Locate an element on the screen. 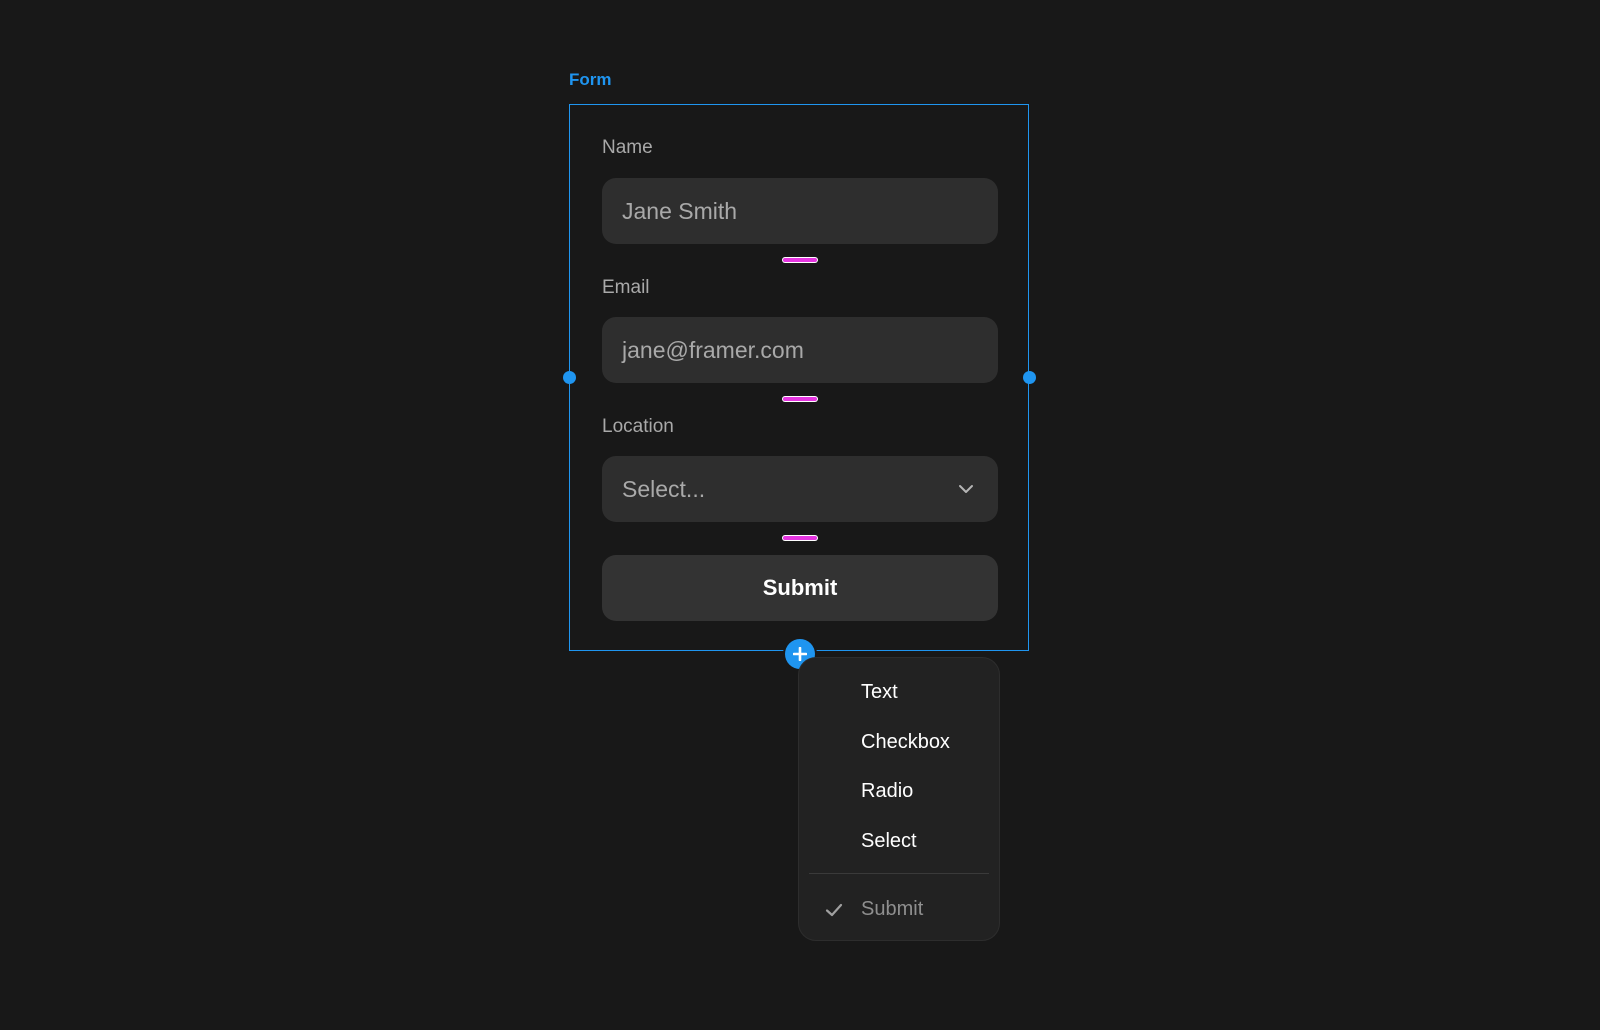  email-label: Email is located at coordinates (626, 287).